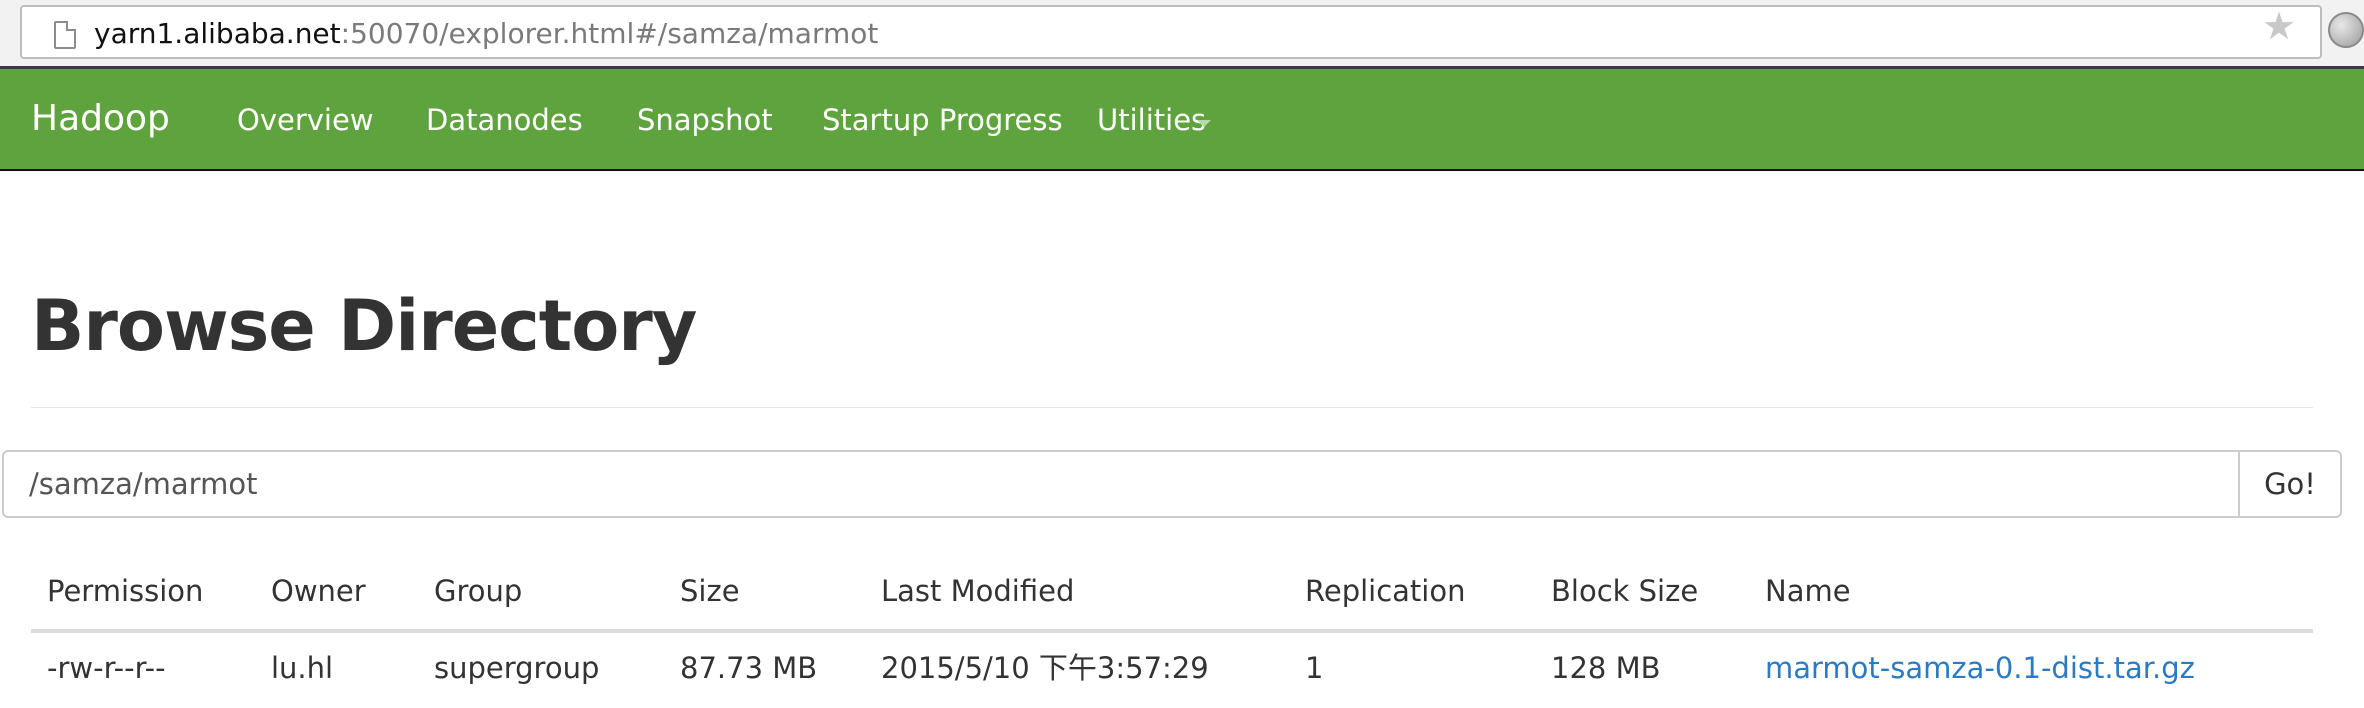 The image size is (2364, 708). Describe the element at coordinates (302, 668) in the screenshot. I see `cell-owner: lu.hl` at that location.